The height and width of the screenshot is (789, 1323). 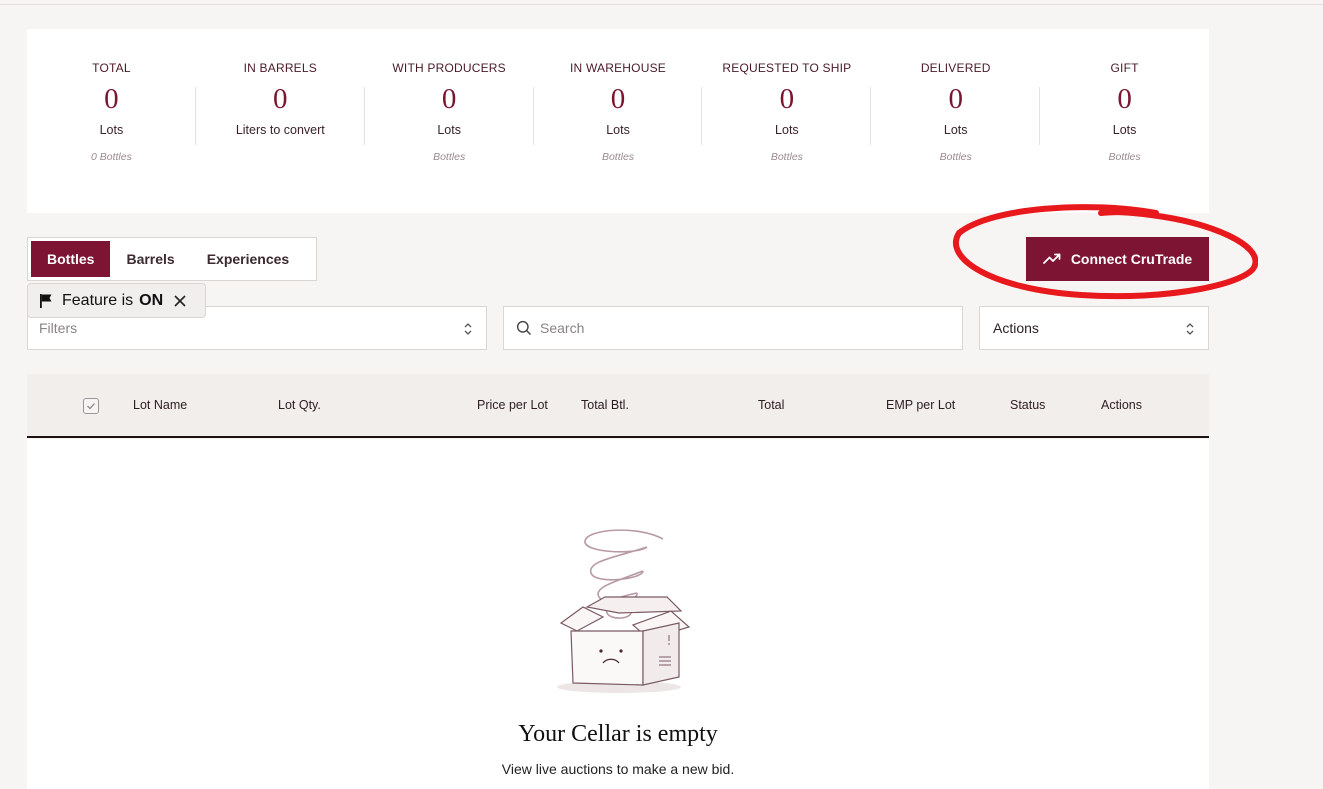 What do you see at coordinates (1016, 328) in the screenshot?
I see `actions-select-label: Actions` at bounding box center [1016, 328].